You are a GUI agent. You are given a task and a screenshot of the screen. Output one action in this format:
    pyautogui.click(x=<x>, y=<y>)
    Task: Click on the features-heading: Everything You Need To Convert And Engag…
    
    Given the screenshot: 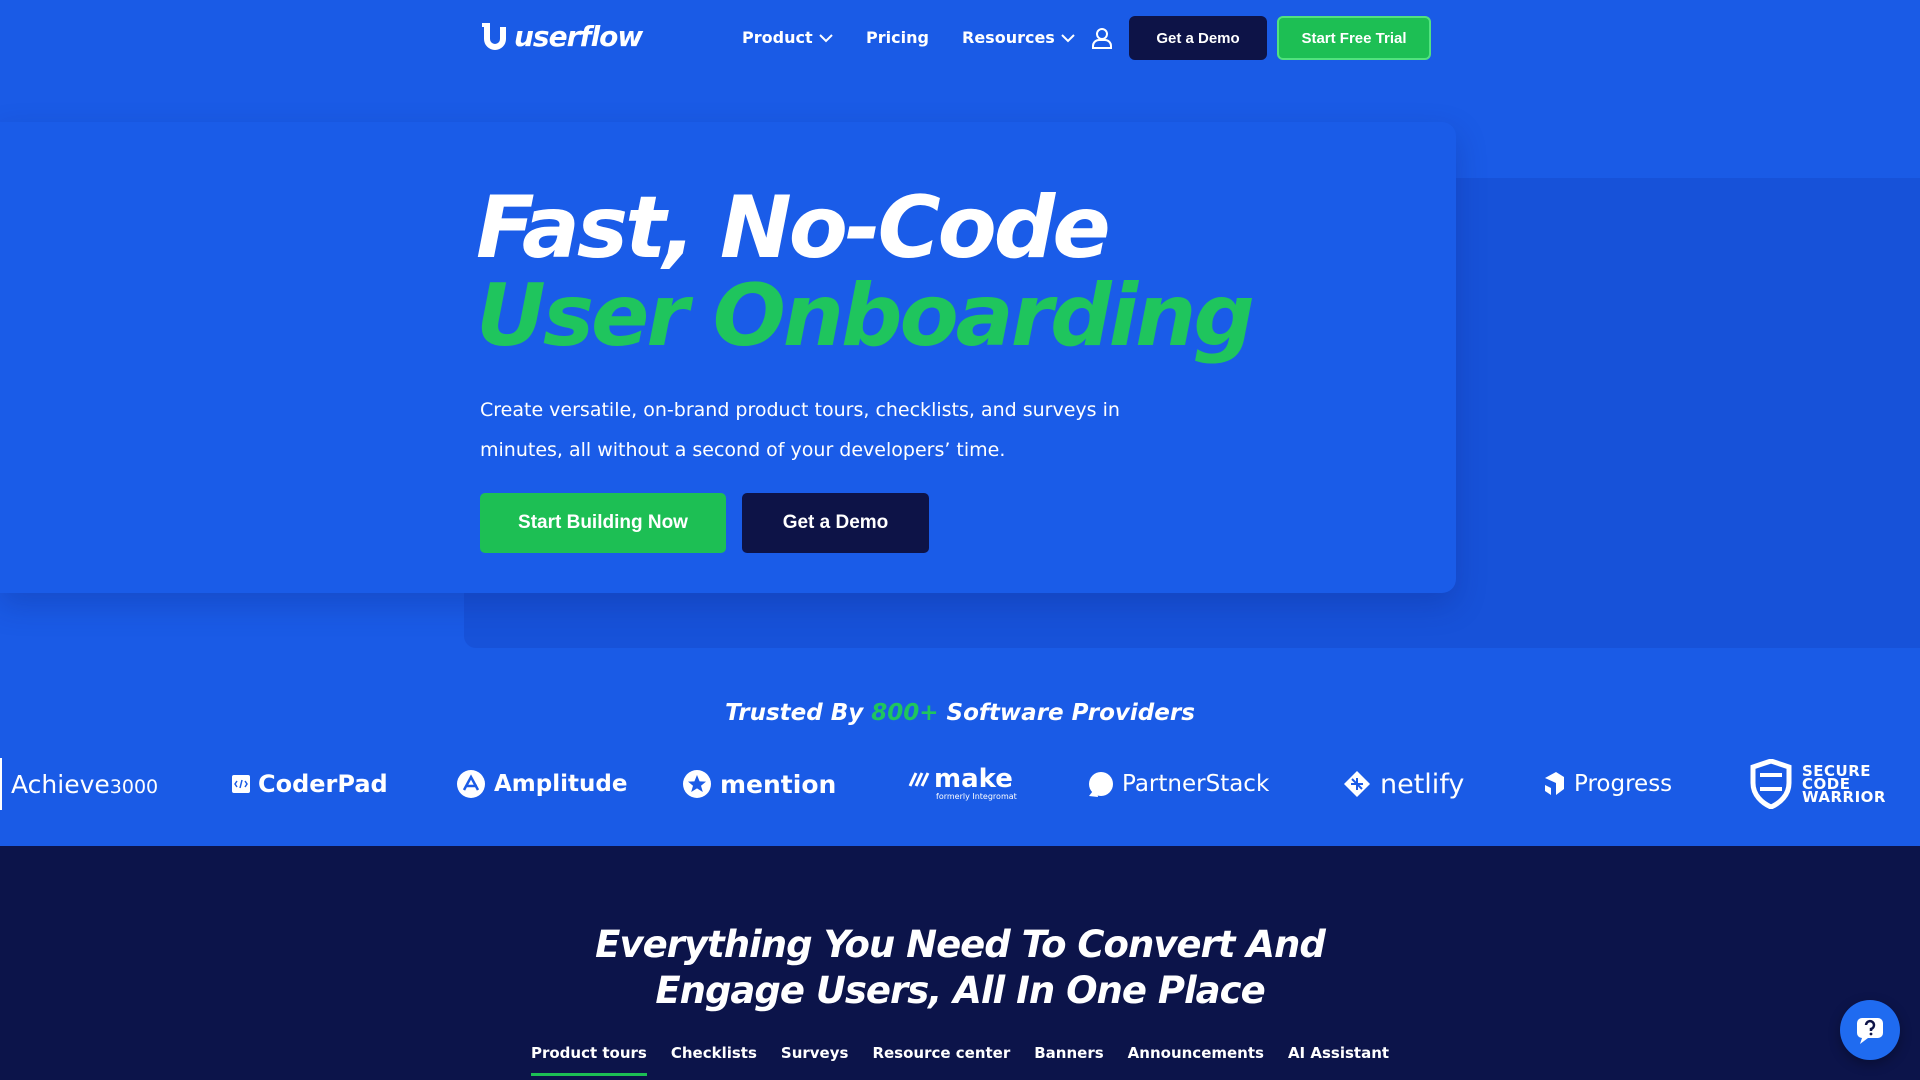 What is the action you would take?
    pyautogui.click(x=960, y=968)
    